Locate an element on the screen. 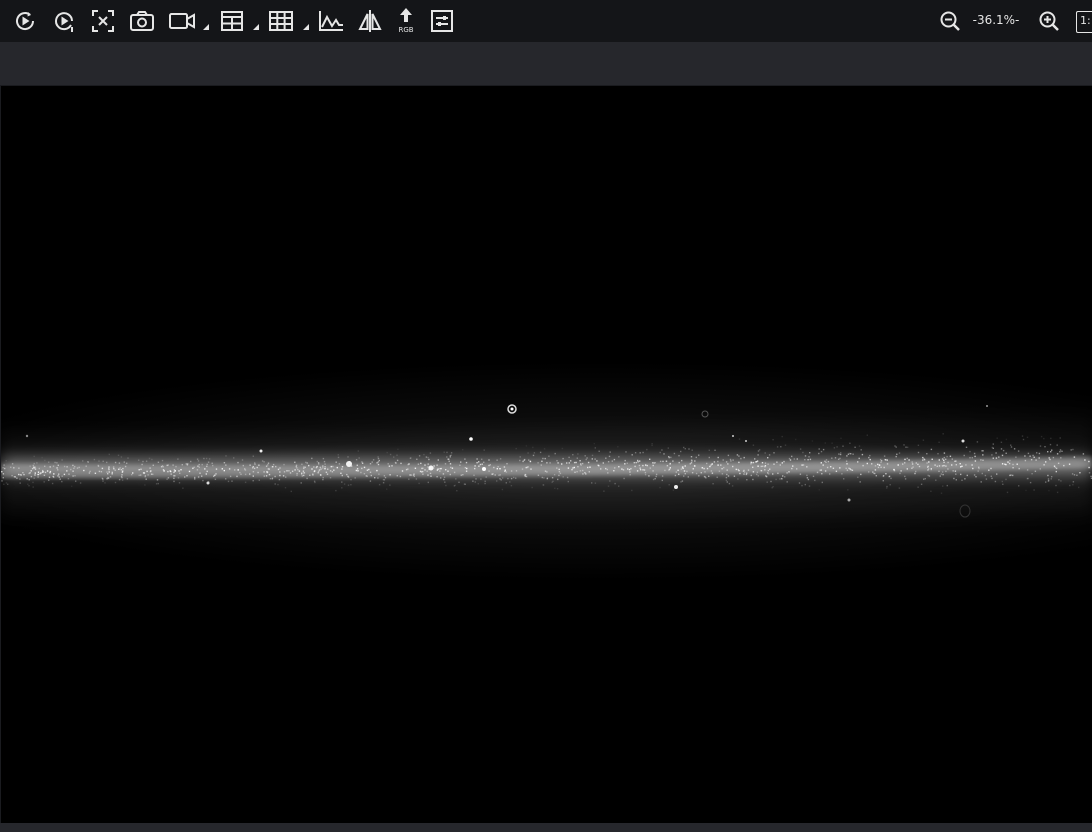  grid-overlay-button is located at coordinates (281, 21).